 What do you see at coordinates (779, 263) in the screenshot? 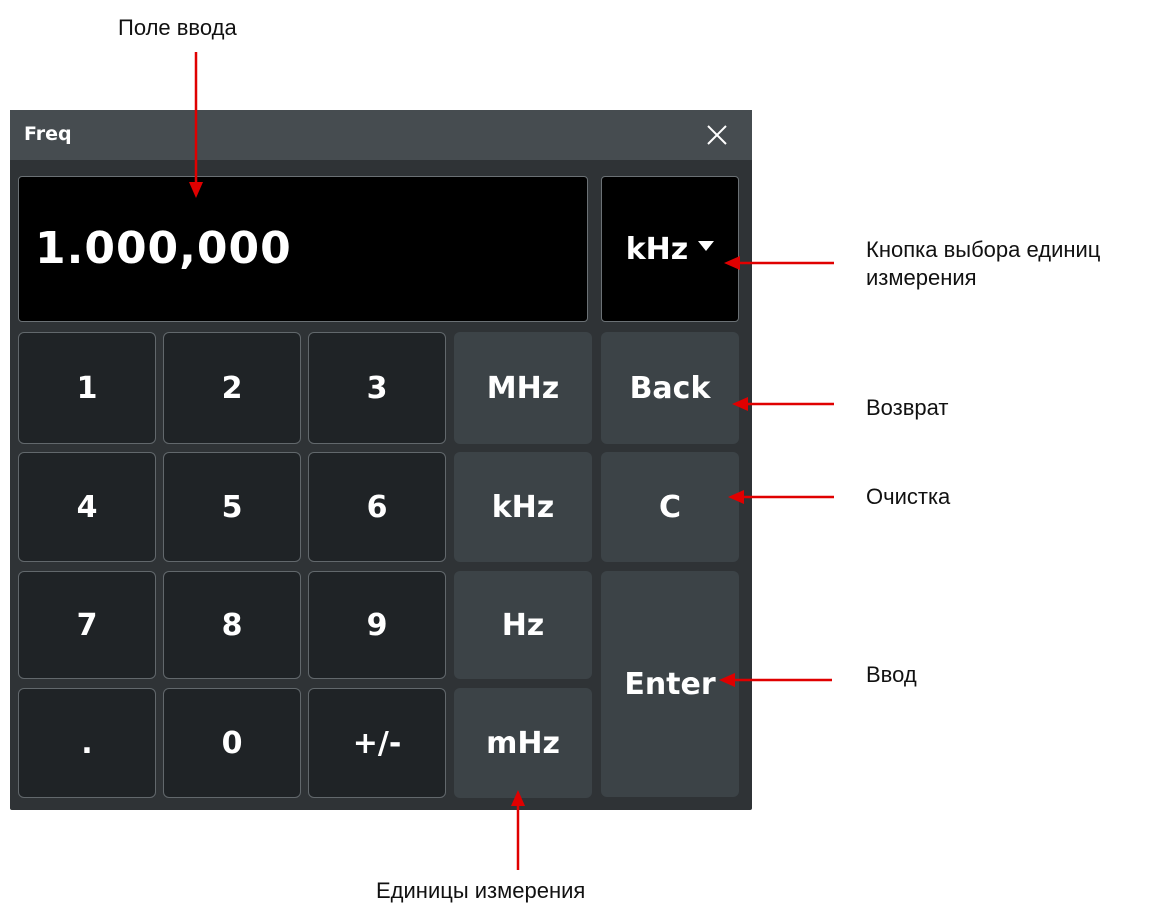
I see `arrow-unit-button` at bounding box center [779, 263].